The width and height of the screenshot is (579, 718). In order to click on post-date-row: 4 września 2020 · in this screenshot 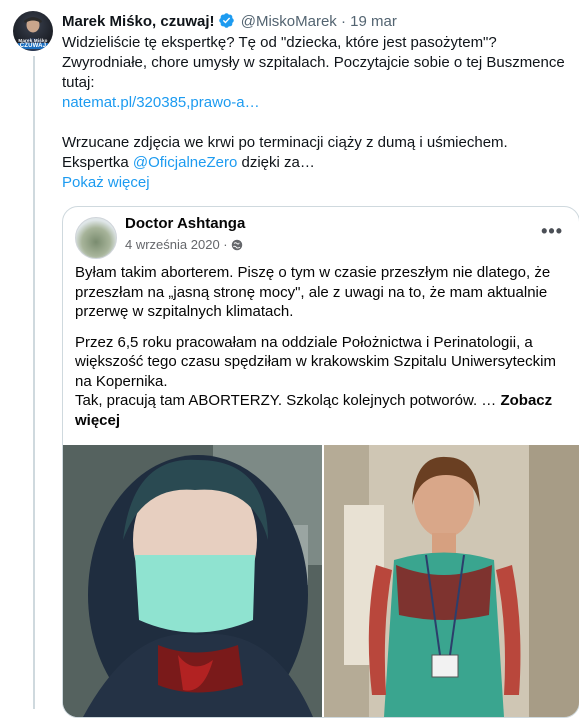, I will do `click(184, 245)`.